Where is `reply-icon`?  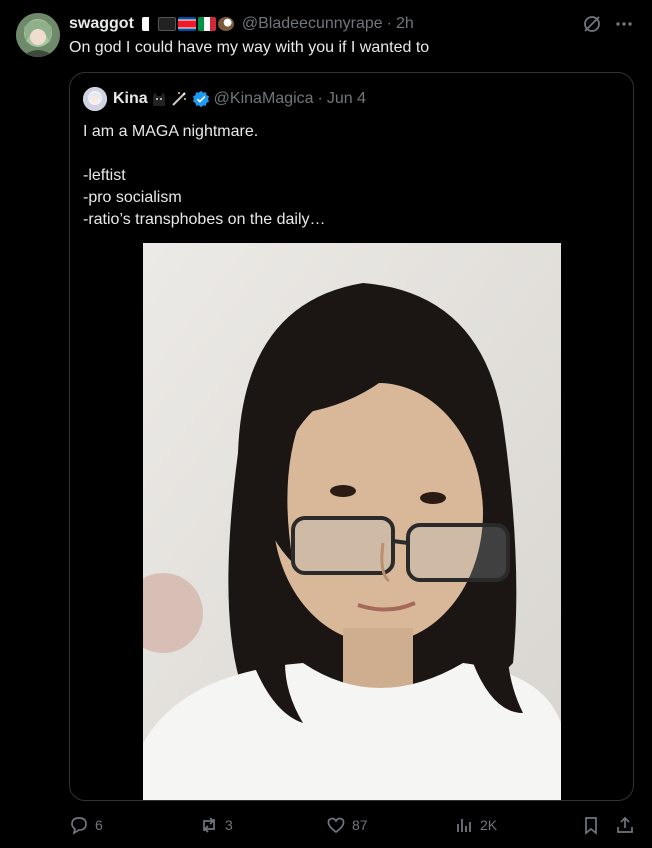
reply-icon is located at coordinates (79, 826).